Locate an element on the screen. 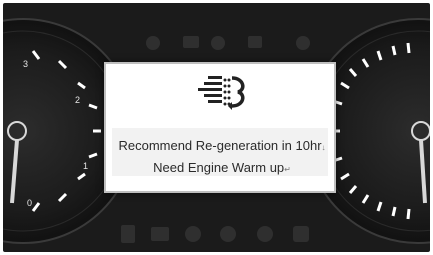  bottom-indicator-icons is located at coordinates (215, 234).